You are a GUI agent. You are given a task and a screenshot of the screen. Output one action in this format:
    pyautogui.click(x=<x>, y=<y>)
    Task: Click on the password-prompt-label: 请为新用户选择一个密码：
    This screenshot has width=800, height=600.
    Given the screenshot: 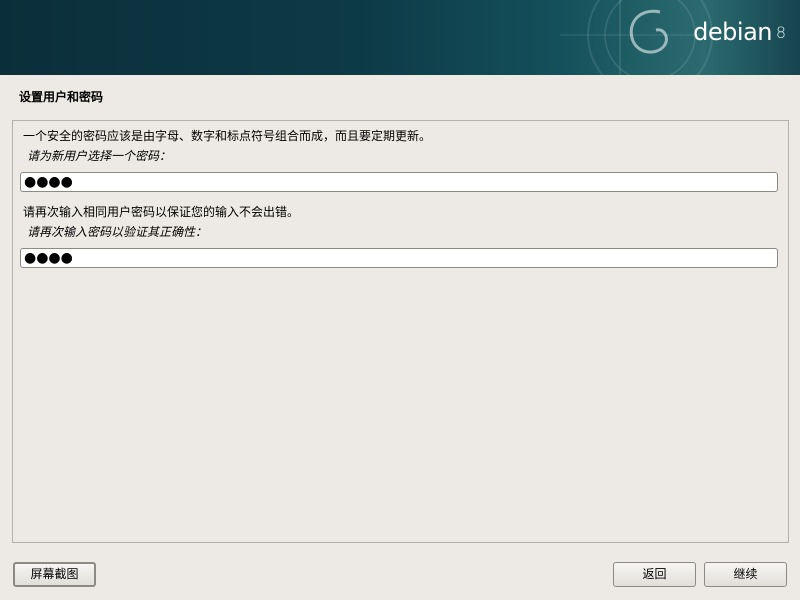 What is the action you would take?
    pyautogui.click(x=99, y=156)
    